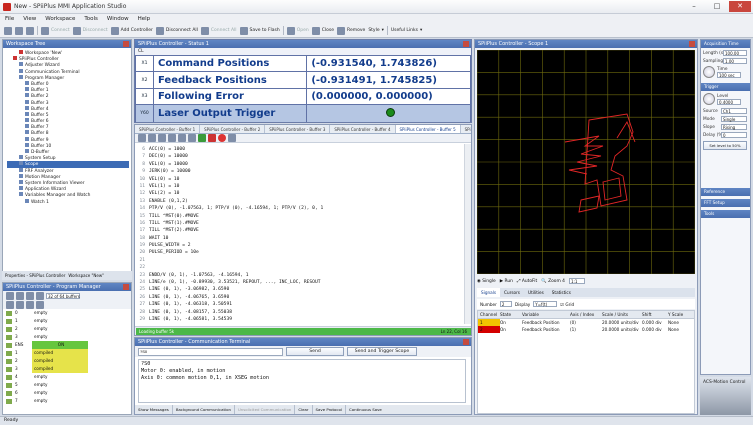  What do you see at coordinates (725, 145) in the screenshot?
I see `set-level-button: Set level to 50%` at bounding box center [725, 145].